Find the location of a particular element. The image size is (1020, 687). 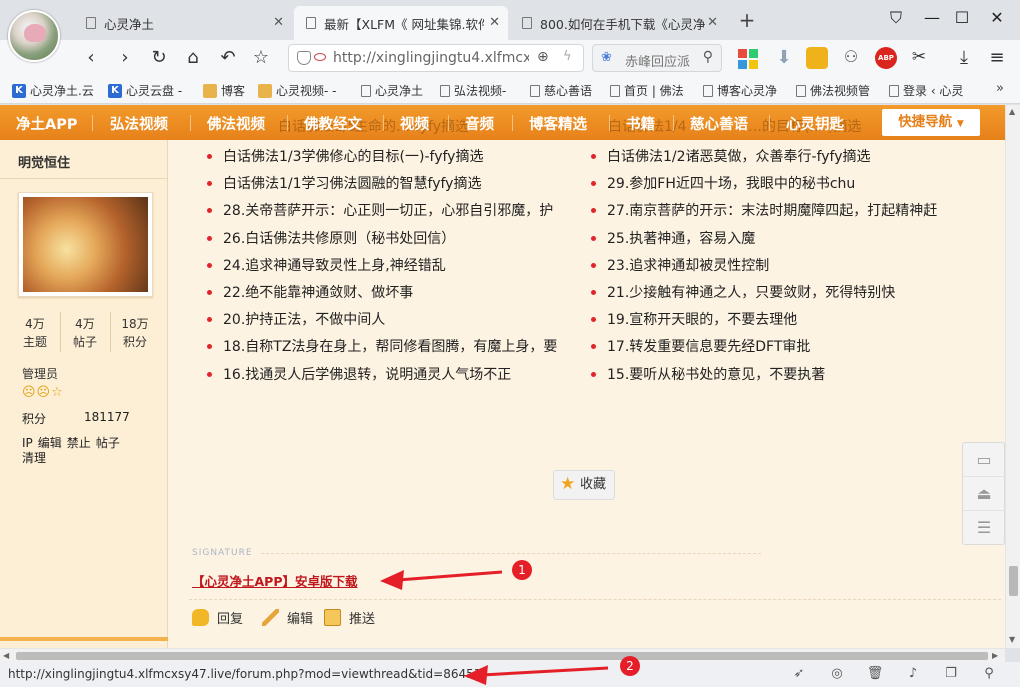

reply-button: 回复 is located at coordinates (217, 617).